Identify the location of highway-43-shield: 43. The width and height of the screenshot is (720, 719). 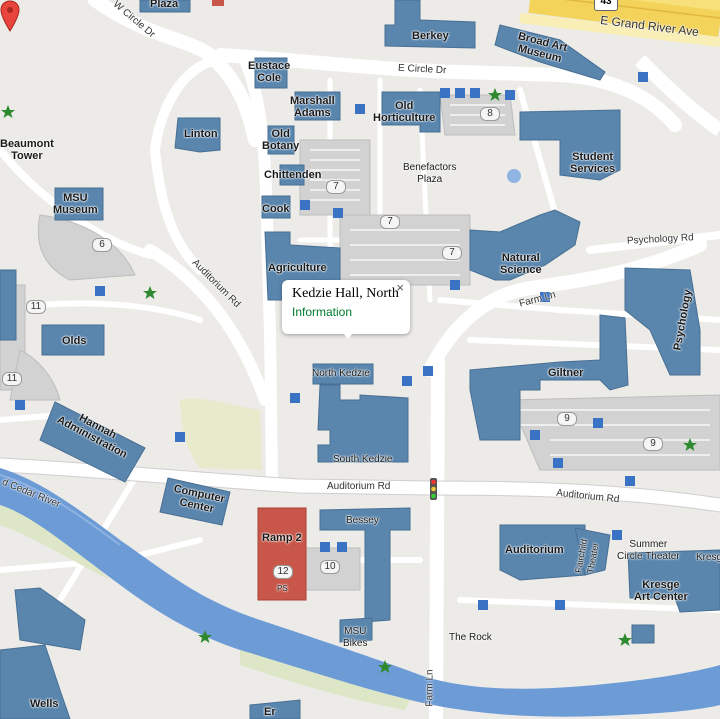
(606, 5).